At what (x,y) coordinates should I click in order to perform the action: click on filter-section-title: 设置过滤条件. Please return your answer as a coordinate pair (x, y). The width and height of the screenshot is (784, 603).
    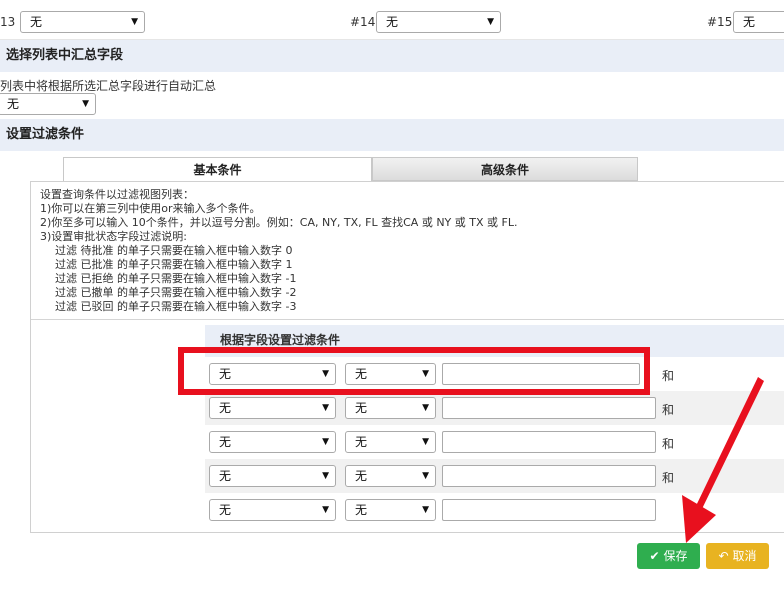
    Looking at the image, I should click on (45, 134).